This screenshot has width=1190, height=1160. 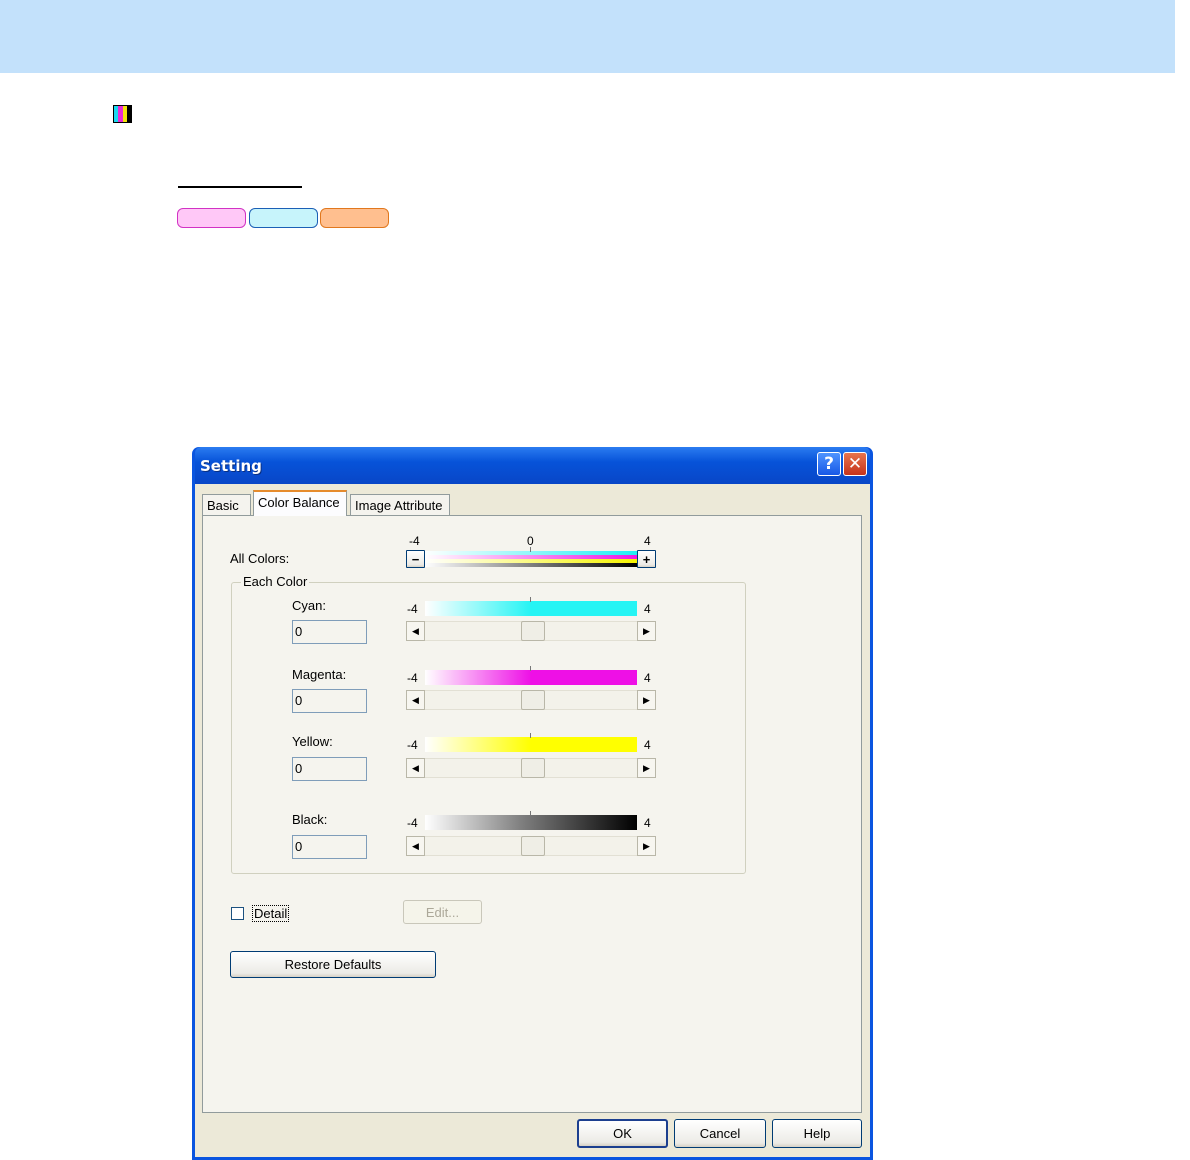 What do you see at coordinates (647, 823) in the screenshot?
I see `black-max-label: 4` at bounding box center [647, 823].